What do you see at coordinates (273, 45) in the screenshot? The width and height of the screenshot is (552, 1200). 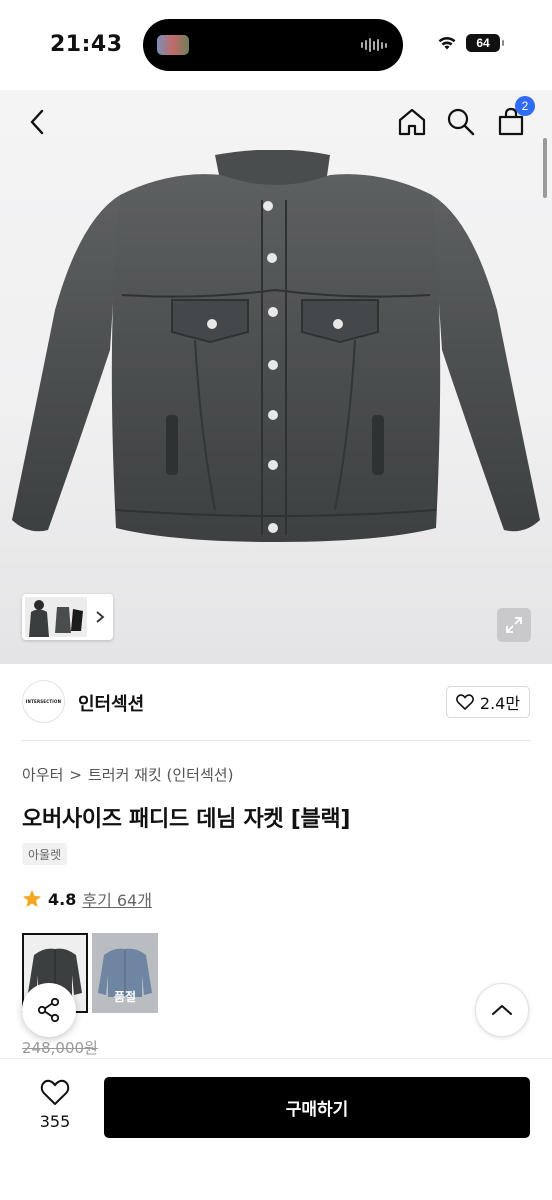 I see `dynamic-island` at bounding box center [273, 45].